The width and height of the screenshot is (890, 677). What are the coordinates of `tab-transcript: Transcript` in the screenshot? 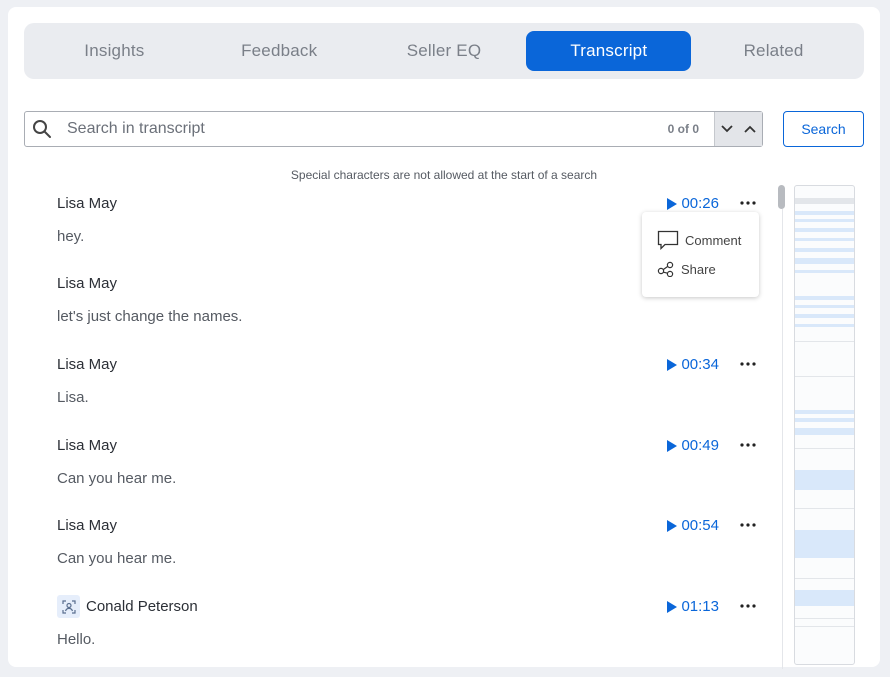 It's located at (609, 51).